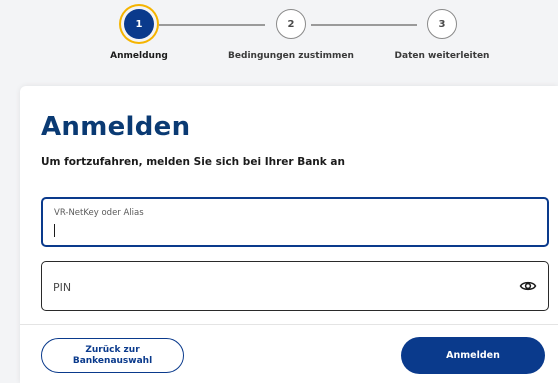 This screenshot has width=558, height=383. Describe the element at coordinates (442, 24) in the screenshot. I see `step-3-indicator: 3` at that location.